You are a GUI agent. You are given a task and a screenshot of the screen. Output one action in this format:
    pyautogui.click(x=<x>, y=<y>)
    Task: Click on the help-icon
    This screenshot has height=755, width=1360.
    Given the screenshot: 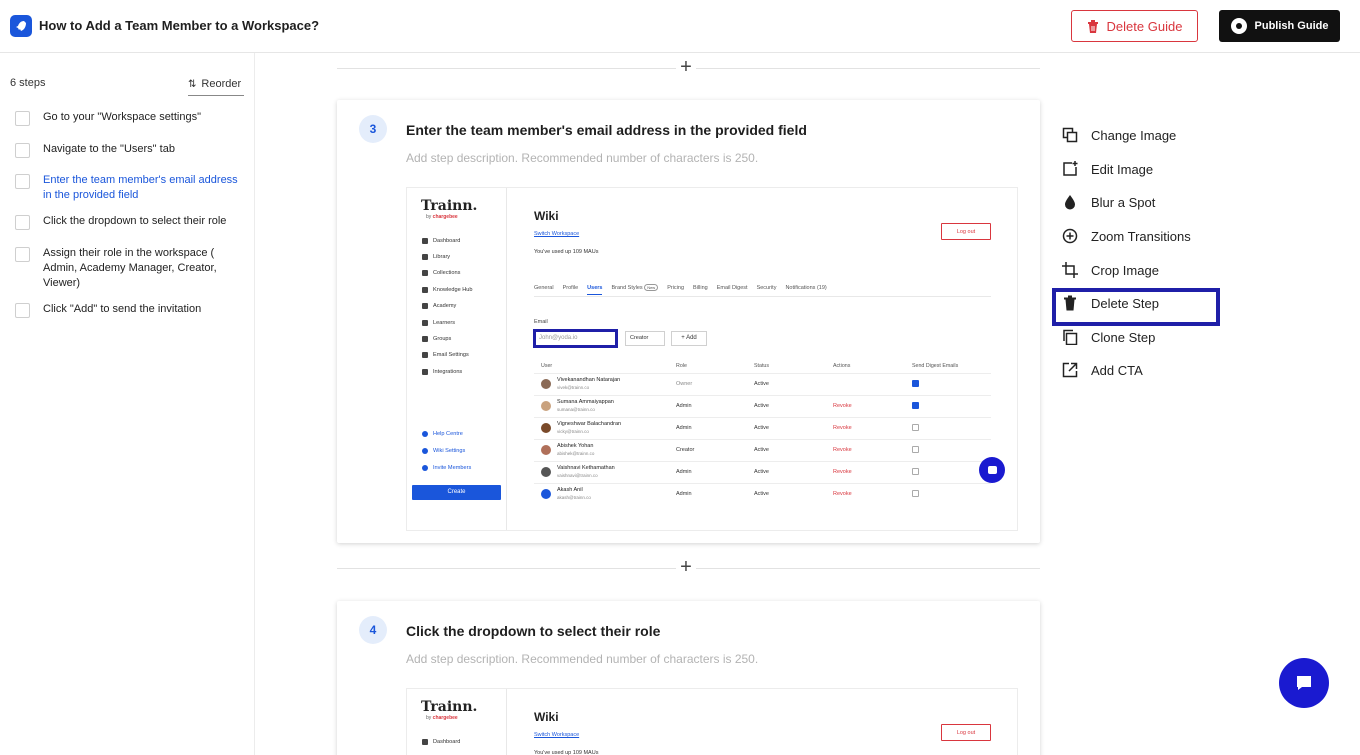 What is the action you would take?
    pyautogui.click(x=425, y=434)
    